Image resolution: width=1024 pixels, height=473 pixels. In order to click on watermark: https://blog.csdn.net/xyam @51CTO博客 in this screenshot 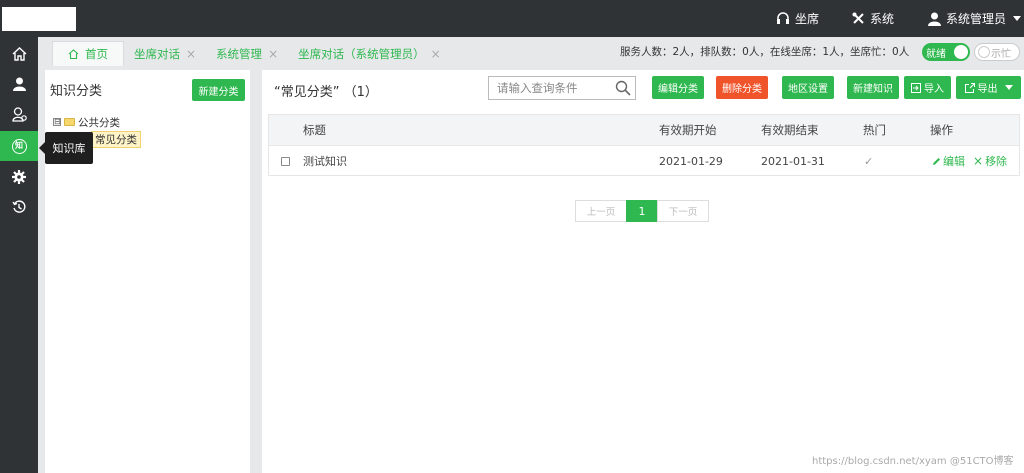, I will do `click(913, 461)`.